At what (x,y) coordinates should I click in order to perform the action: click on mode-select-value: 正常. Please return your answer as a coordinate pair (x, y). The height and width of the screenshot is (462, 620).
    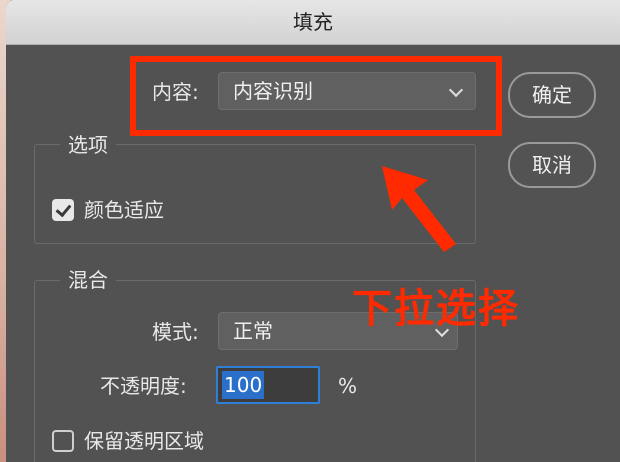
    Looking at the image, I should click on (253, 331).